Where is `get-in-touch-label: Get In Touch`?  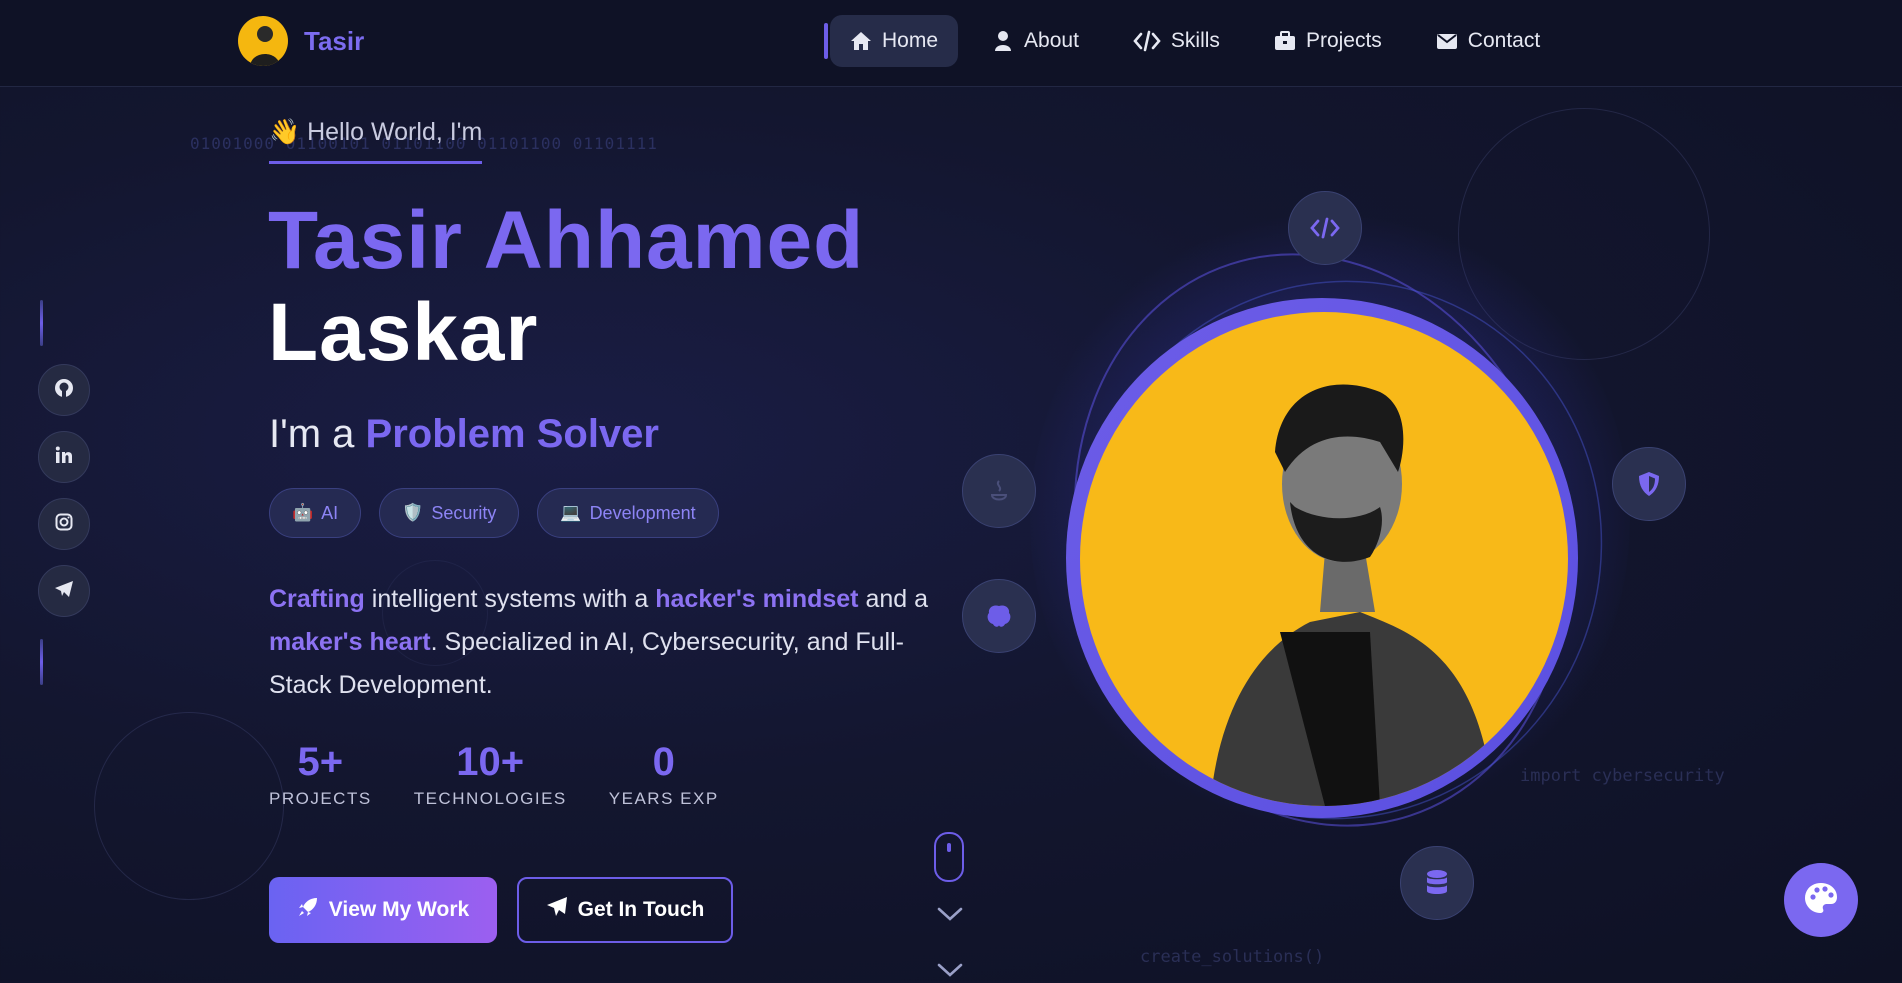 get-in-touch-label: Get In Touch is located at coordinates (641, 909).